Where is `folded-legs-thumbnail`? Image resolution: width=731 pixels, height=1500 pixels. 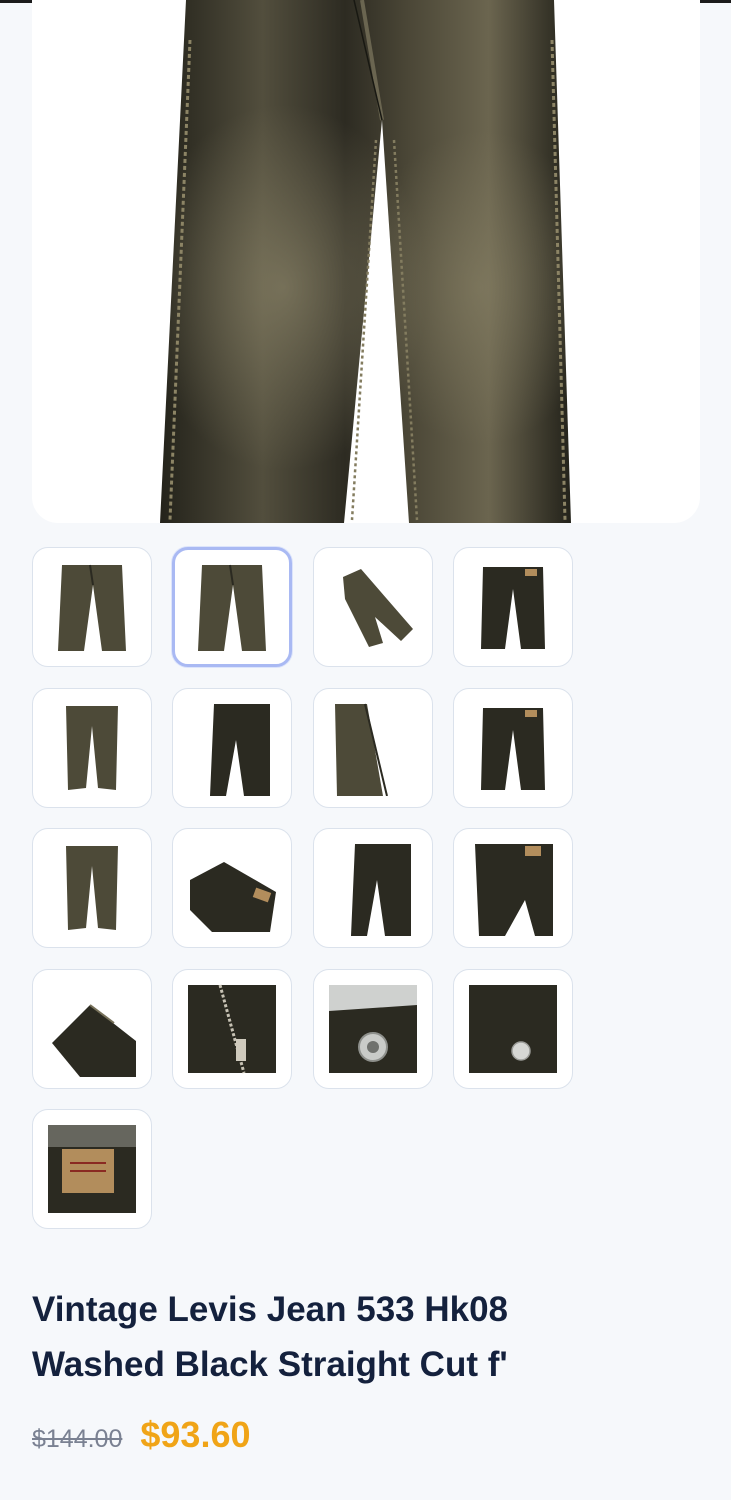 folded-legs-thumbnail is located at coordinates (92, 748).